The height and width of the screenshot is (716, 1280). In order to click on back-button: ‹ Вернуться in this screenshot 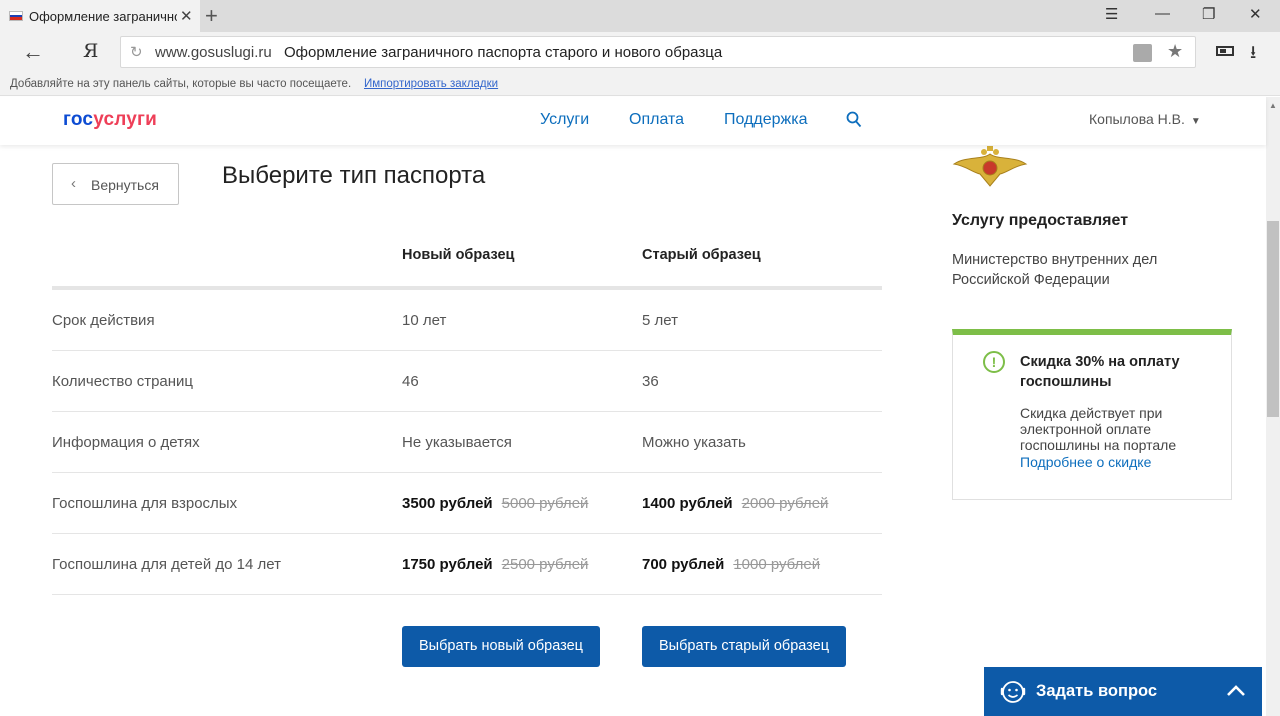, I will do `click(115, 184)`.